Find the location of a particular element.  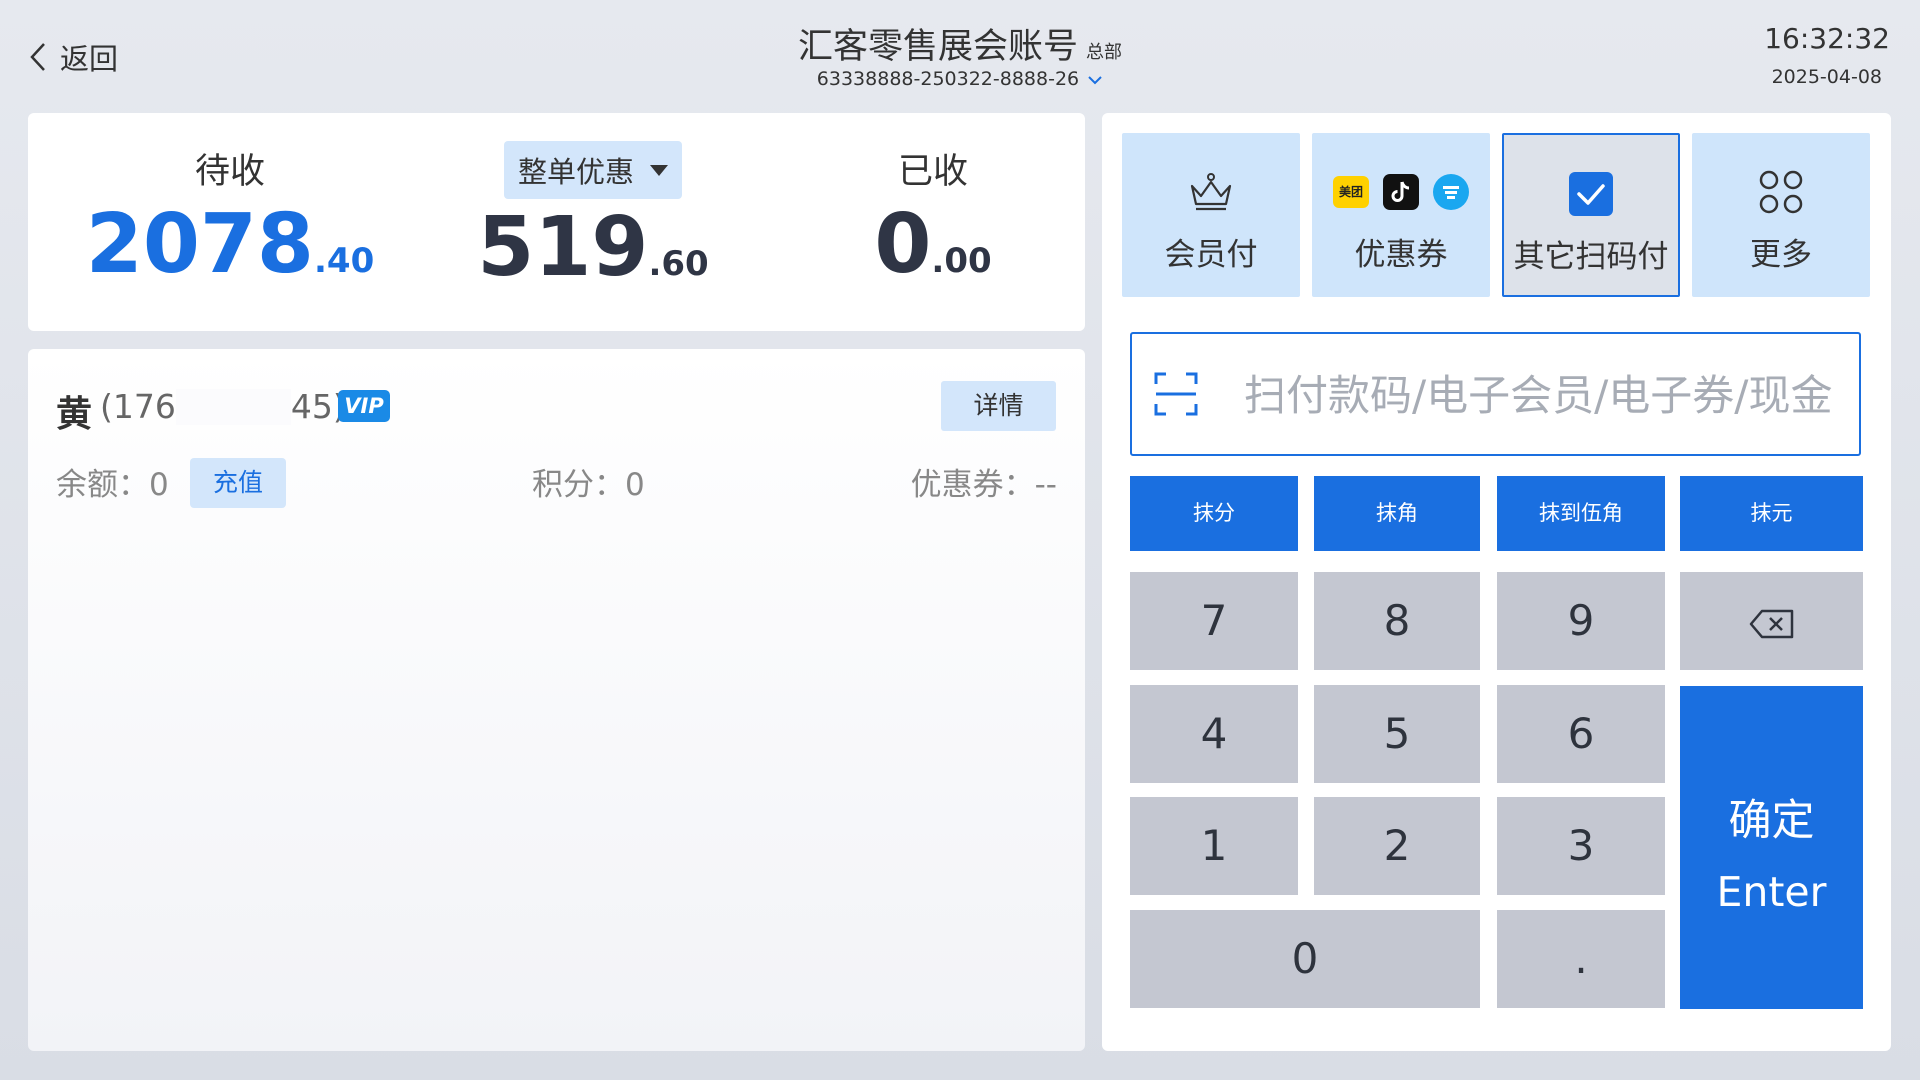

pay-method-more: 更多 is located at coordinates (1781, 215).